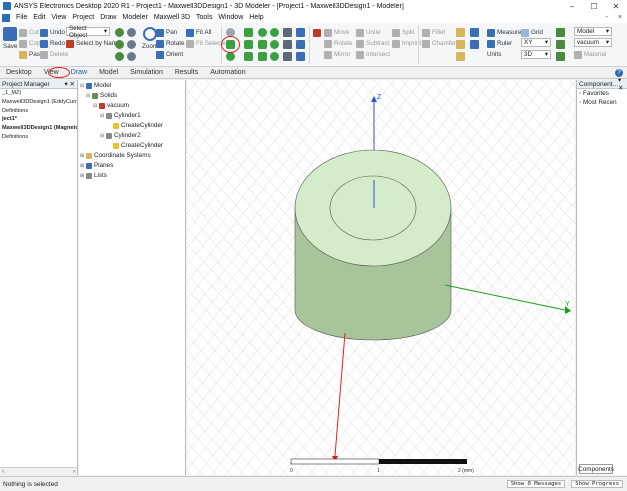 This screenshot has height=491, width=627. Describe the element at coordinates (536, 54) in the screenshot. I see `dimension-dropdown: 3D ▾` at that location.